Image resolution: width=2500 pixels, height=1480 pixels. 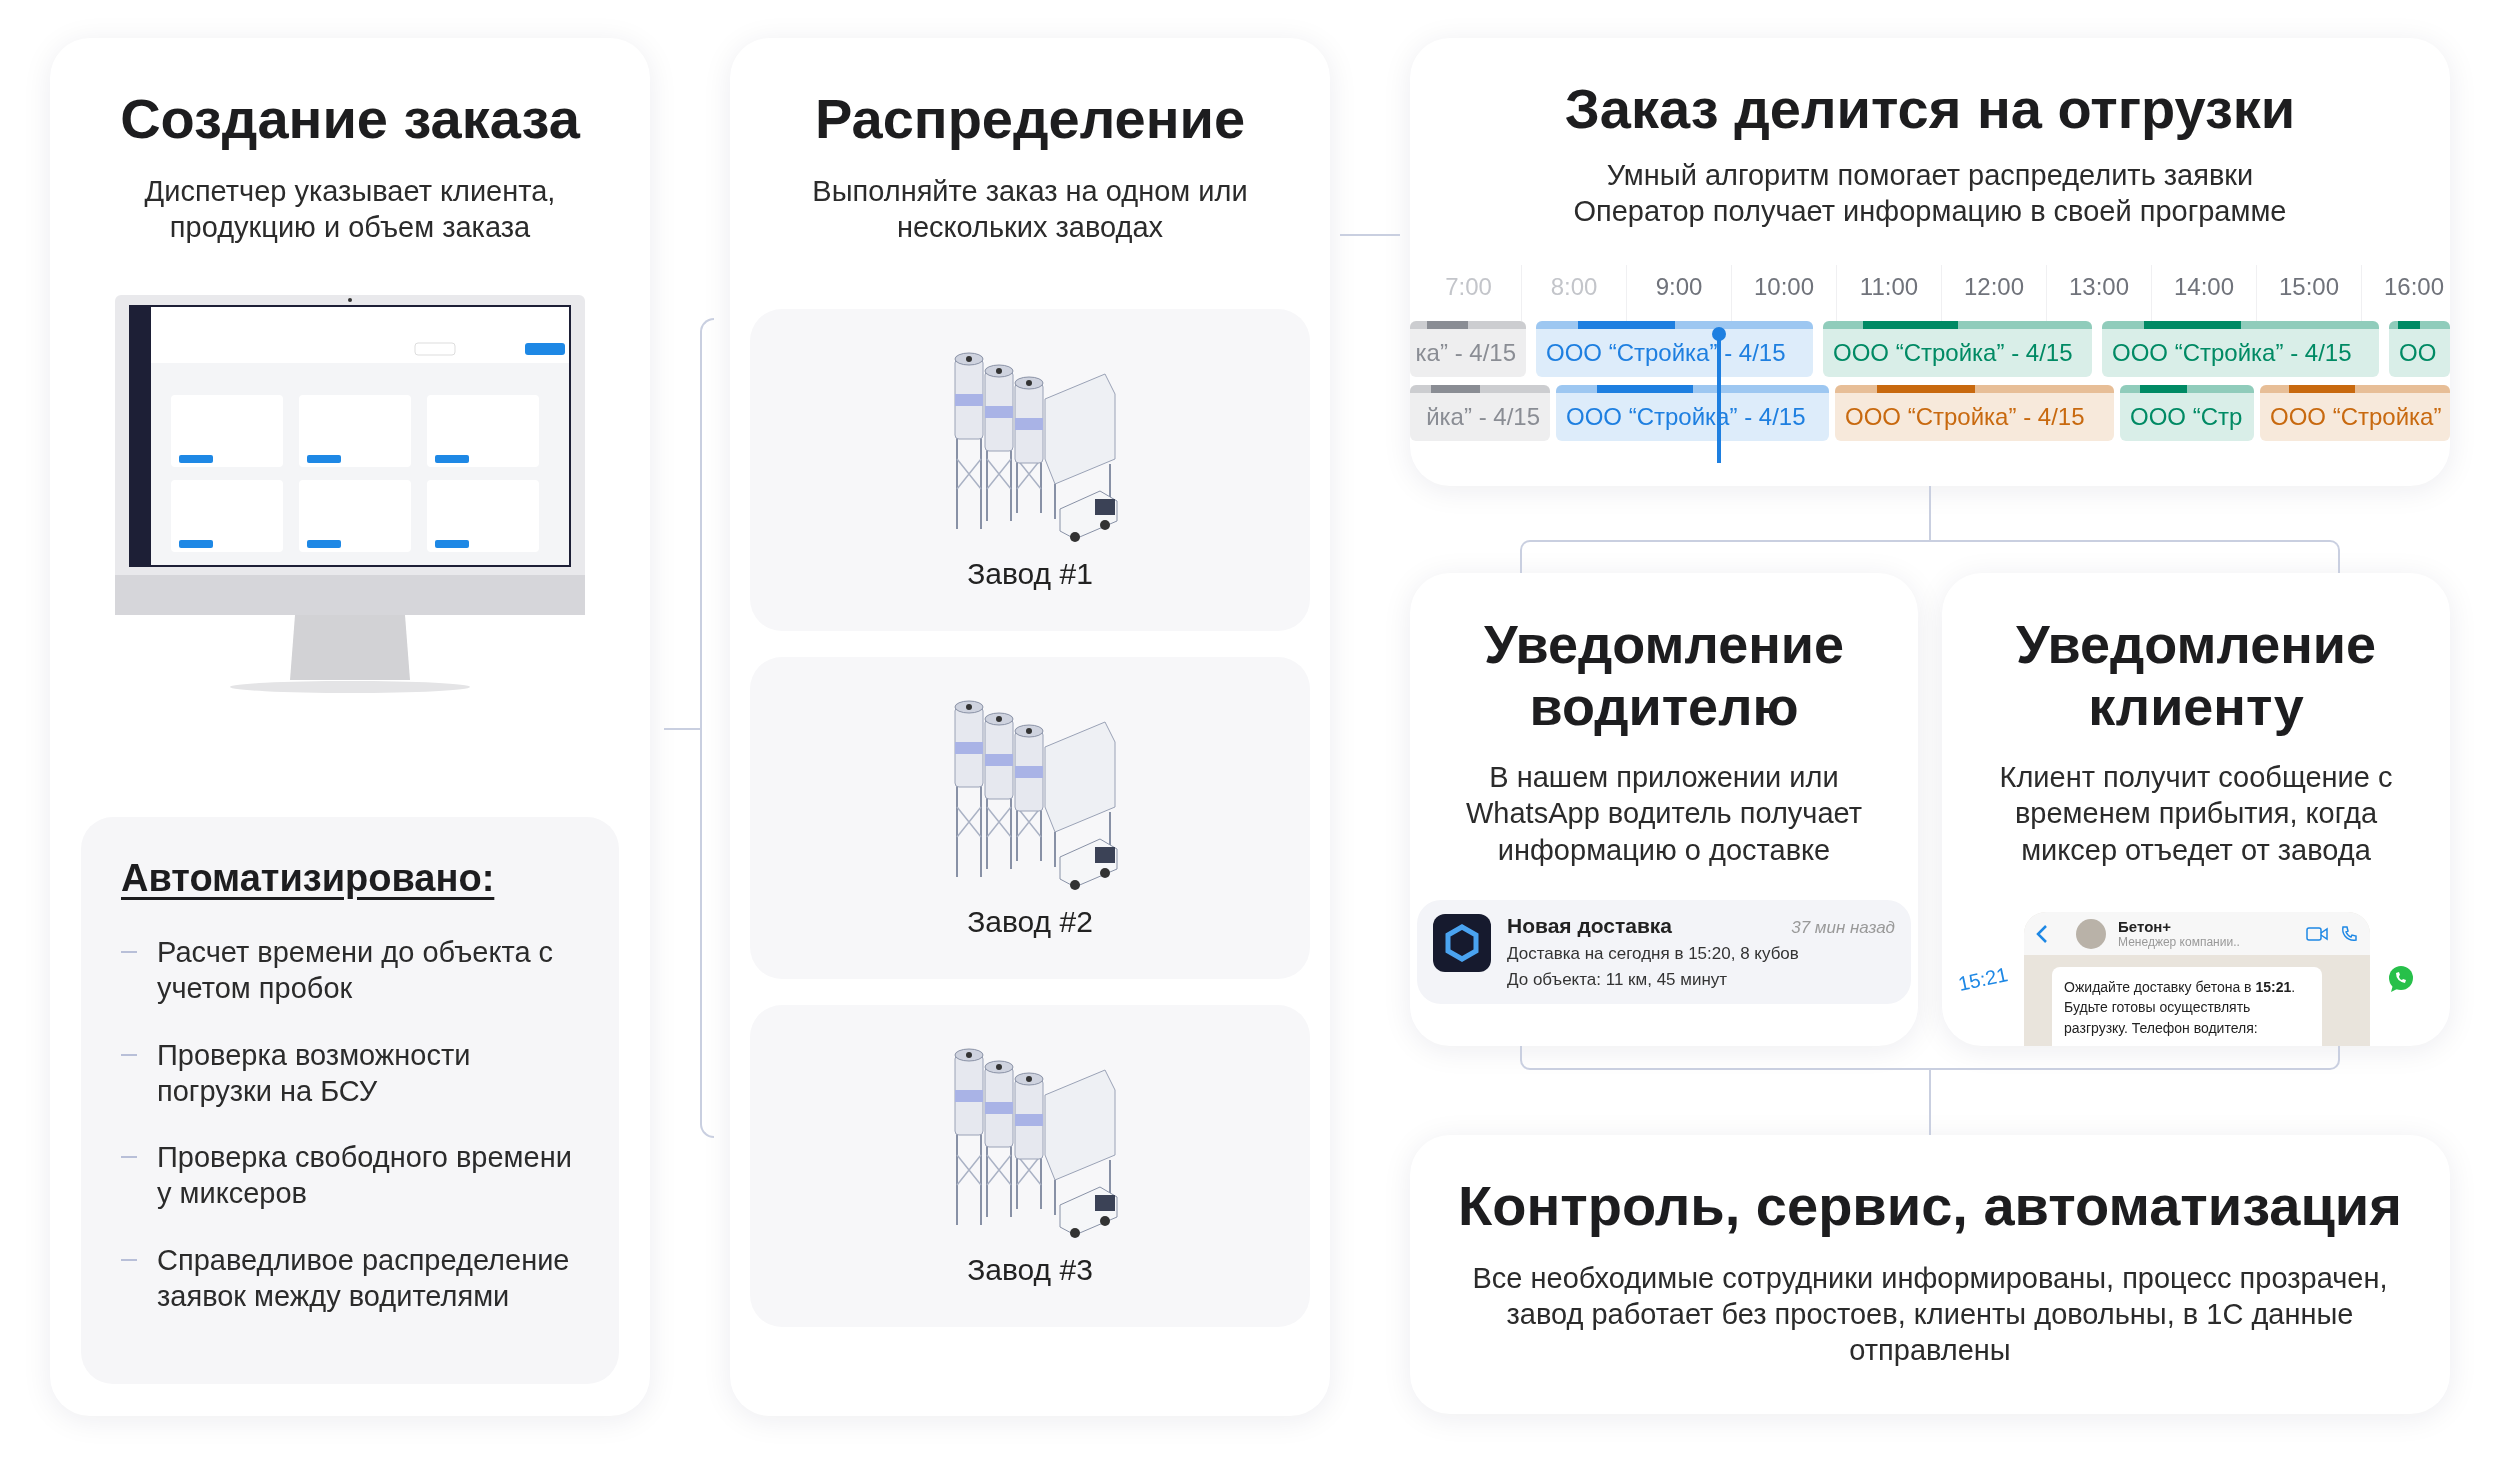 I want to click on section-title: Заказ делится на отгрузки, so click(x=1930, y=109).